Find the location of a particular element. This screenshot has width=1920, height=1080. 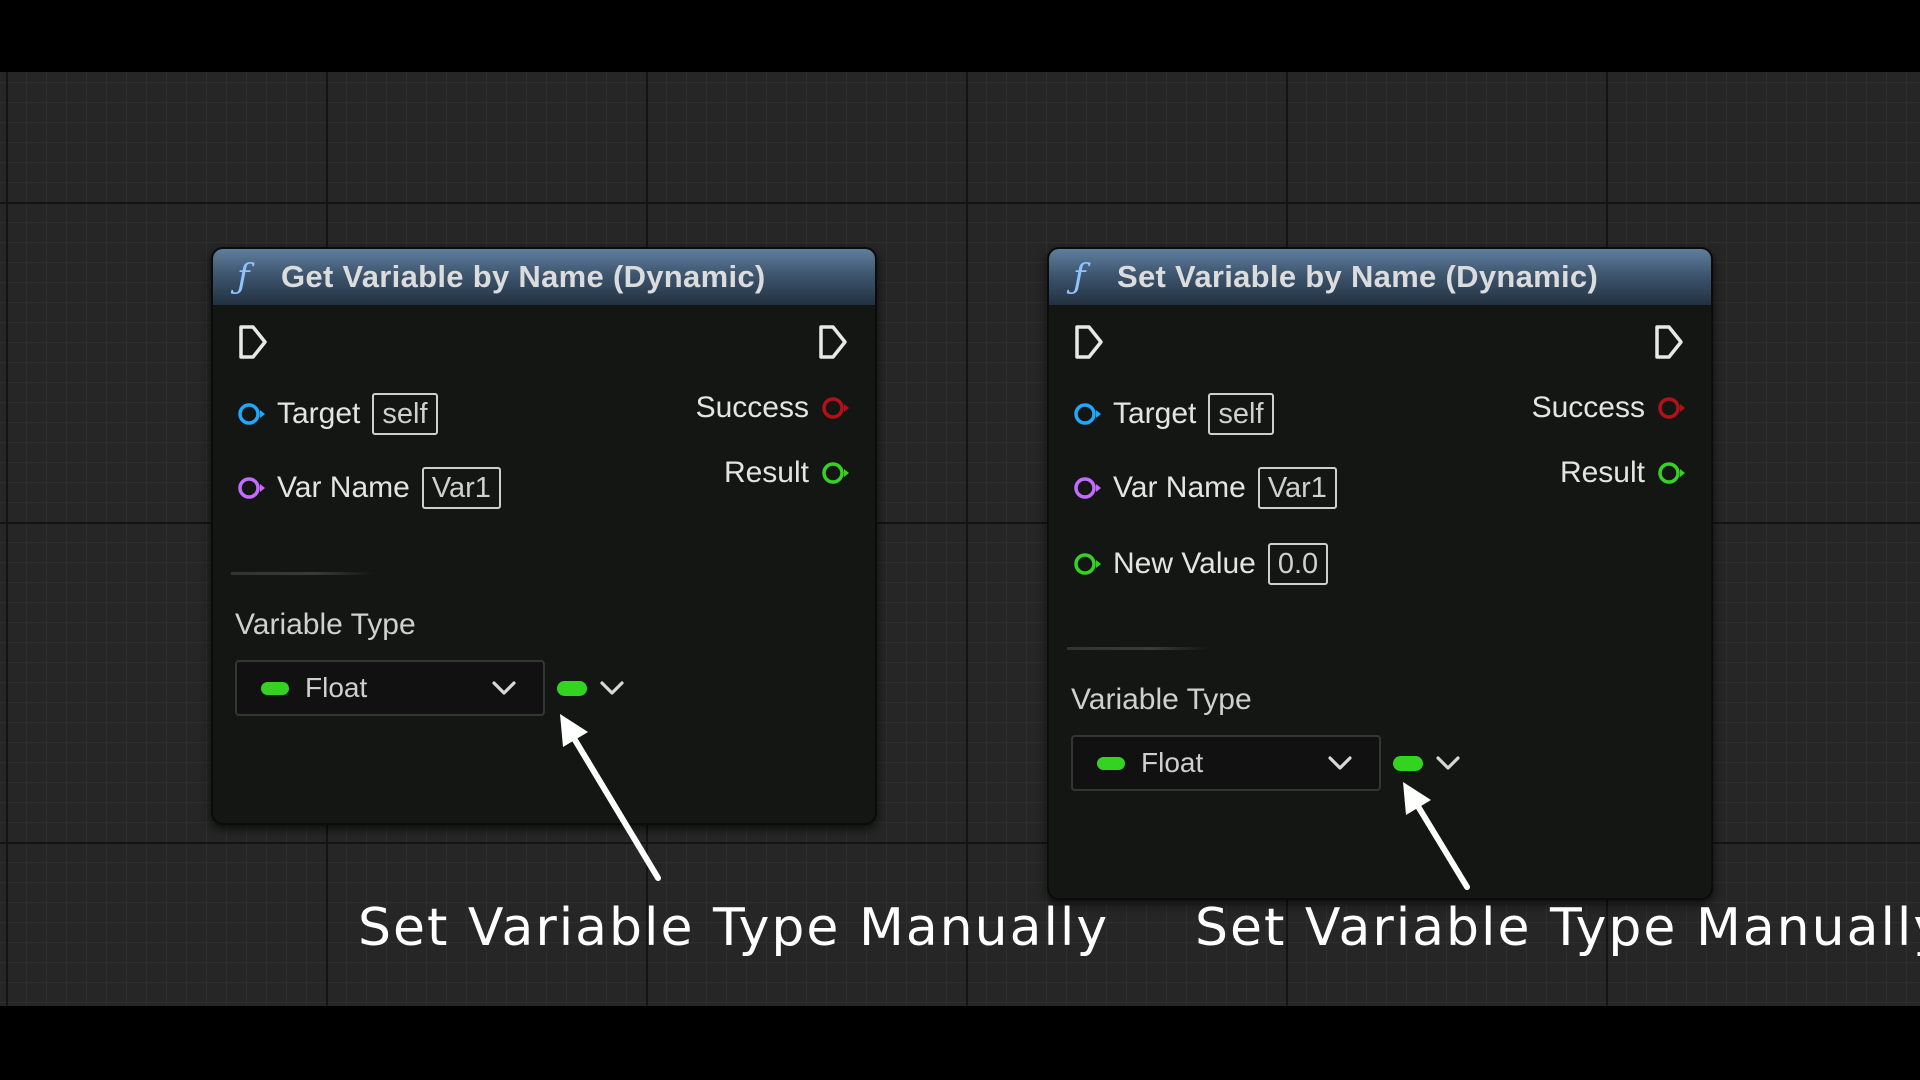

letterbox-bottom is located at coordinates (960, 1043).